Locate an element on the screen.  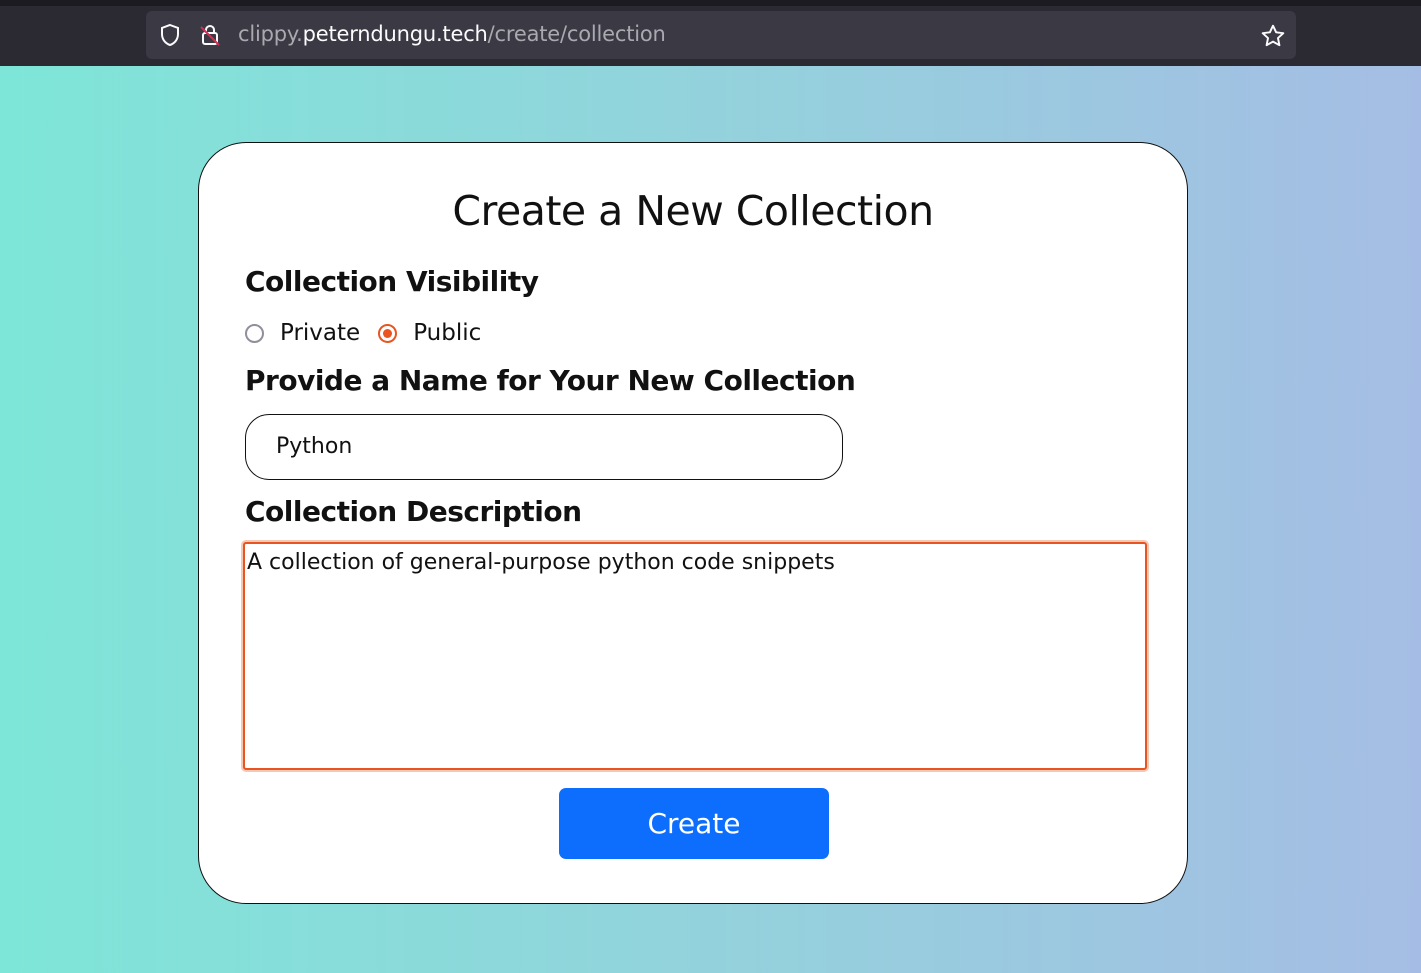
collection-name-input: Python is located at coordinates (544, 447).